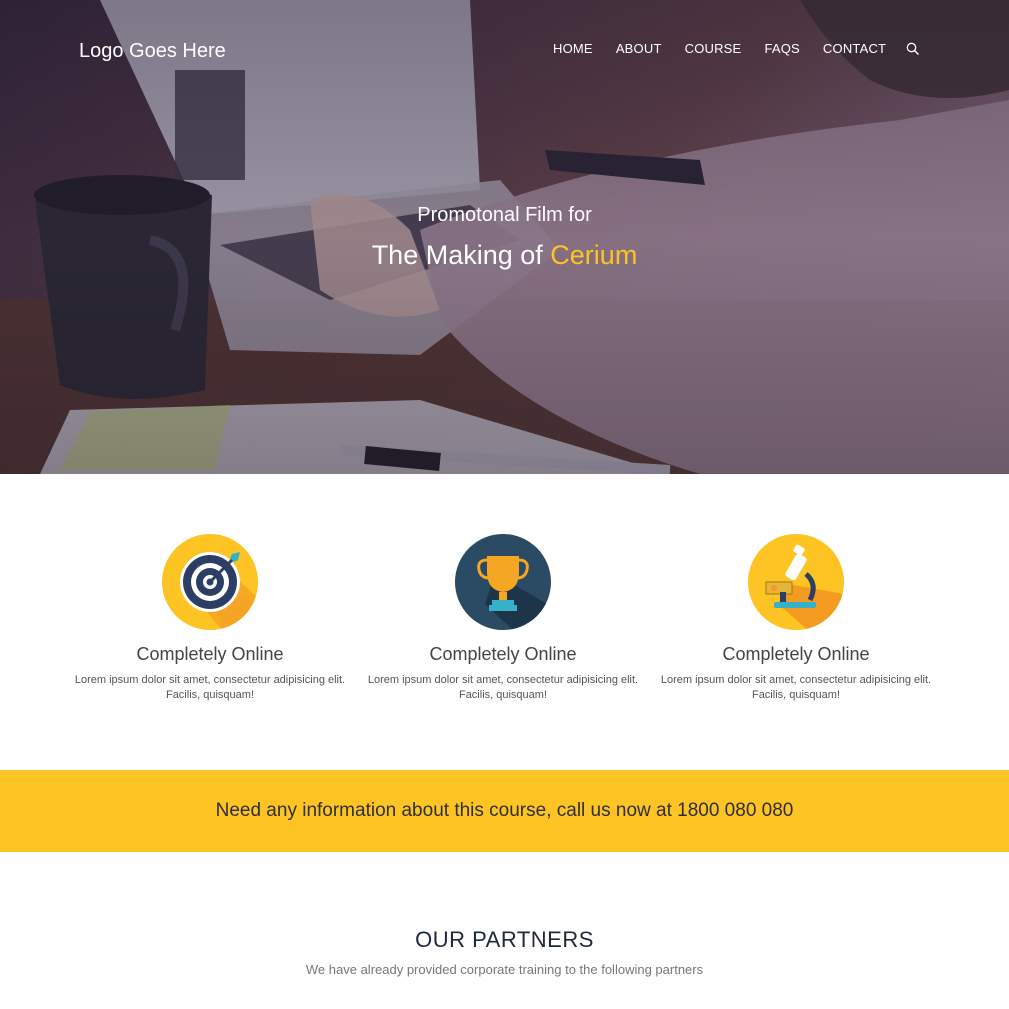 This screenshot has width=1009, height=1009. I want to click on hero-title: The Making of Cerium, so click(504, 255).